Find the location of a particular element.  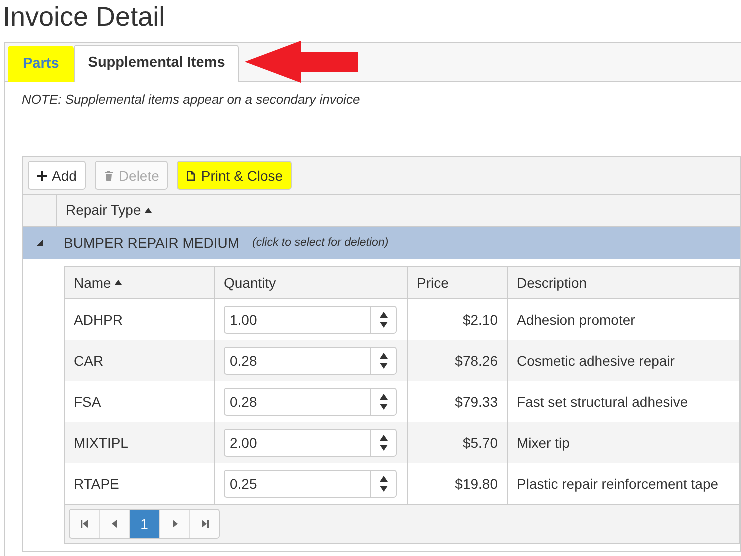

group-row: BUMPER REPAIR MEDIUM (click to select for deletion) is located at coordinates (381, 243).